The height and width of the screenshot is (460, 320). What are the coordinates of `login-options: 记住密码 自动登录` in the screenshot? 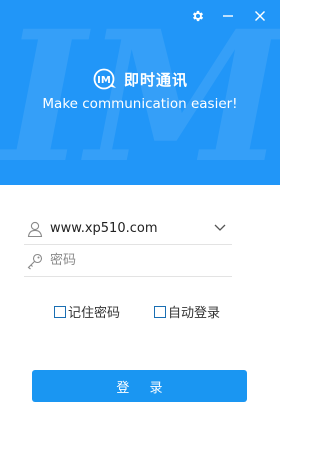 It's located at (144, 311).